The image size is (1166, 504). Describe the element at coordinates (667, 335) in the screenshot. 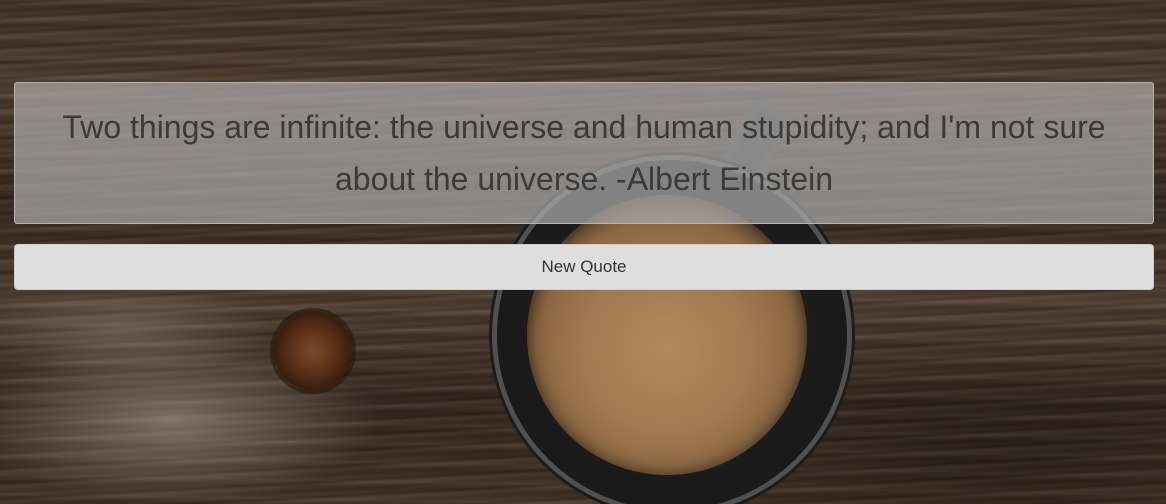

I see `coffee-liquid` at that location.